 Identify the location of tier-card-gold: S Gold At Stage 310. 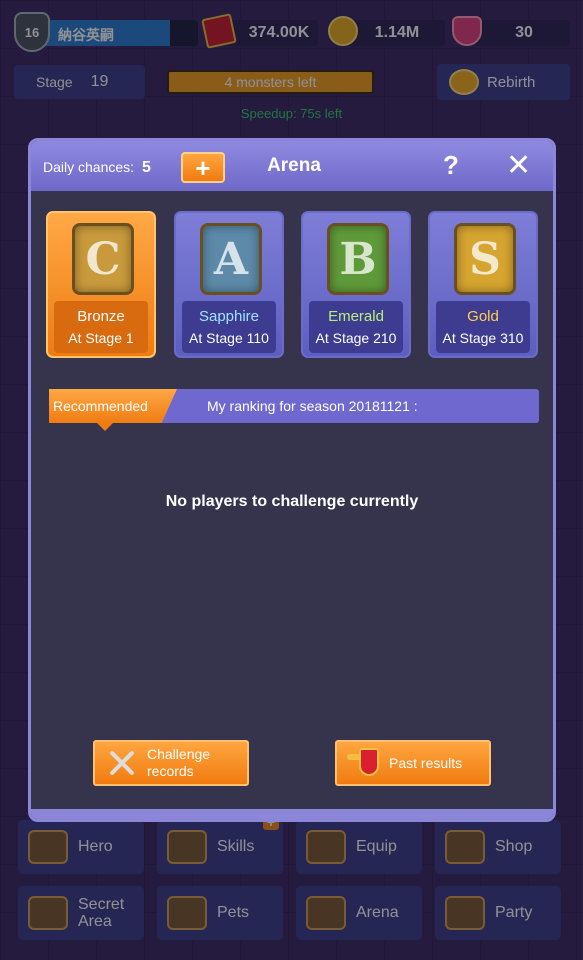
(483, 284).